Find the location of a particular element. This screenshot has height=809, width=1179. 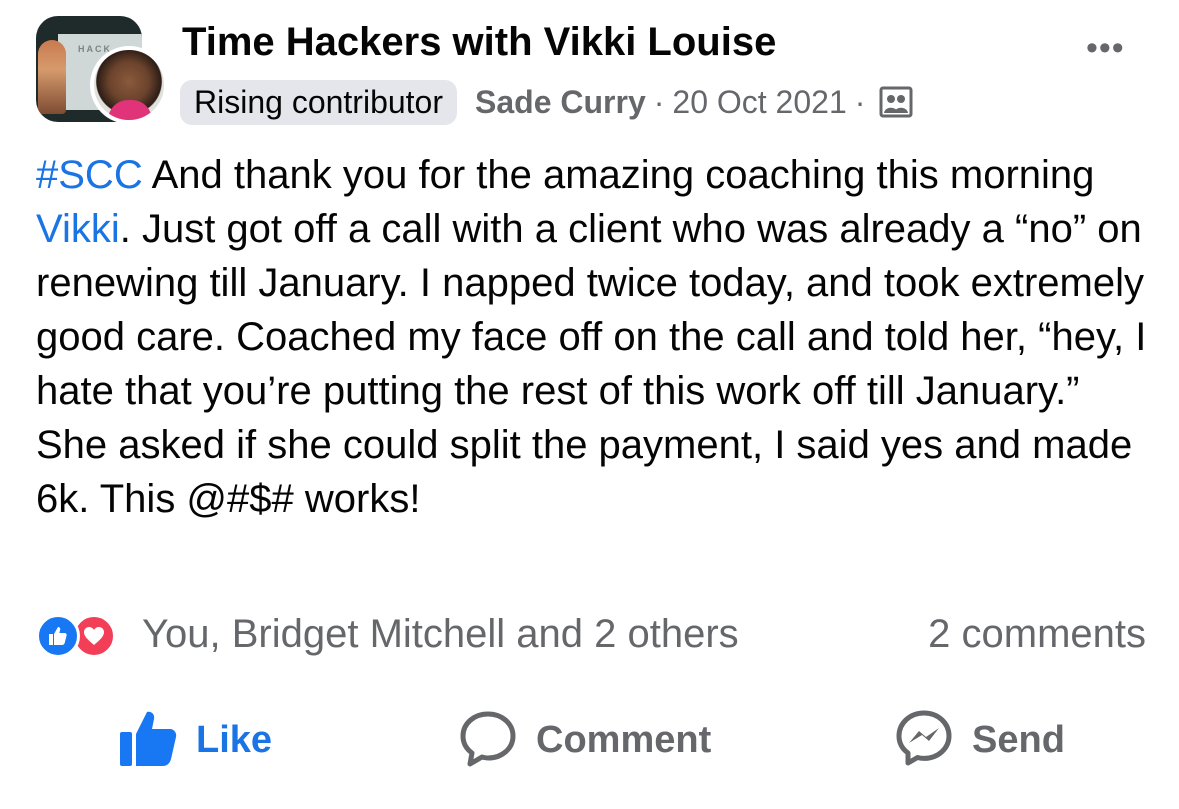

group-audience-icon is located at coordinates (896, 102).